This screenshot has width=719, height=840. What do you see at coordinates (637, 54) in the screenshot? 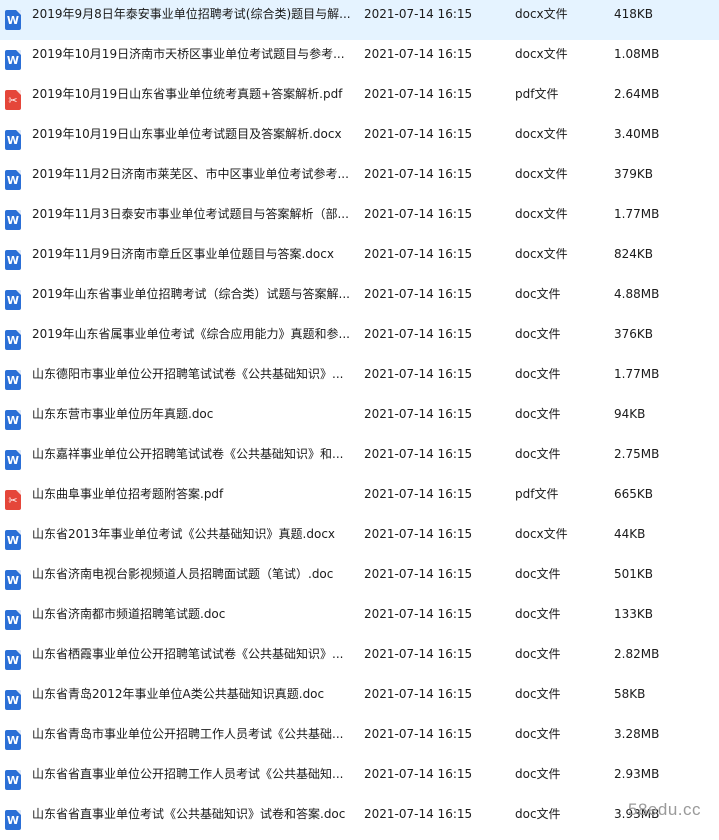
I see `file-size: 1.08MB` at bounding box center [637, 54].